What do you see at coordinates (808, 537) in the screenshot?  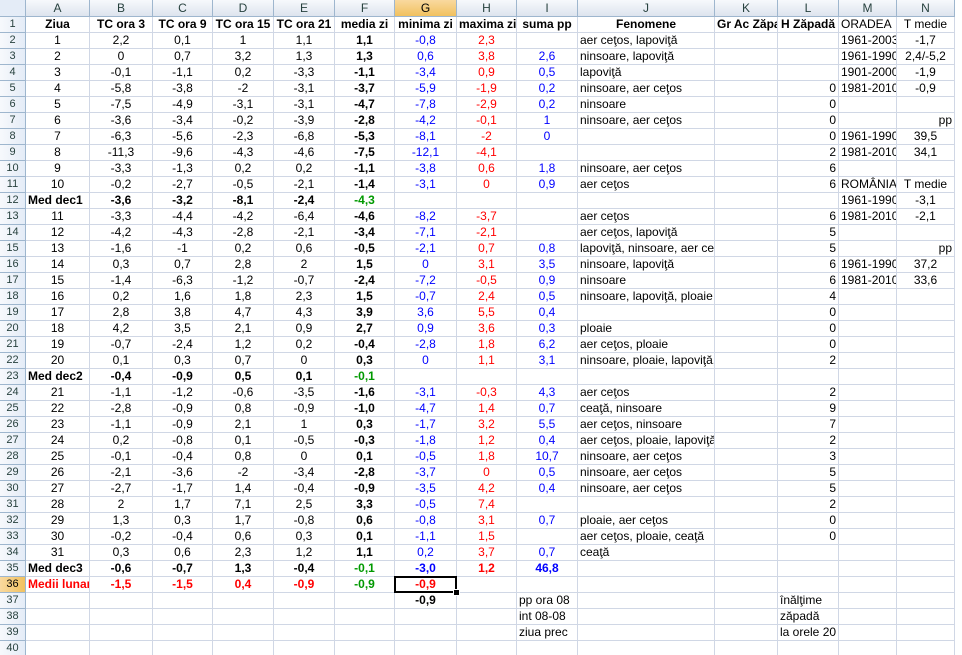 I see `cell-L33: 0` at bounding box center [808, 537].